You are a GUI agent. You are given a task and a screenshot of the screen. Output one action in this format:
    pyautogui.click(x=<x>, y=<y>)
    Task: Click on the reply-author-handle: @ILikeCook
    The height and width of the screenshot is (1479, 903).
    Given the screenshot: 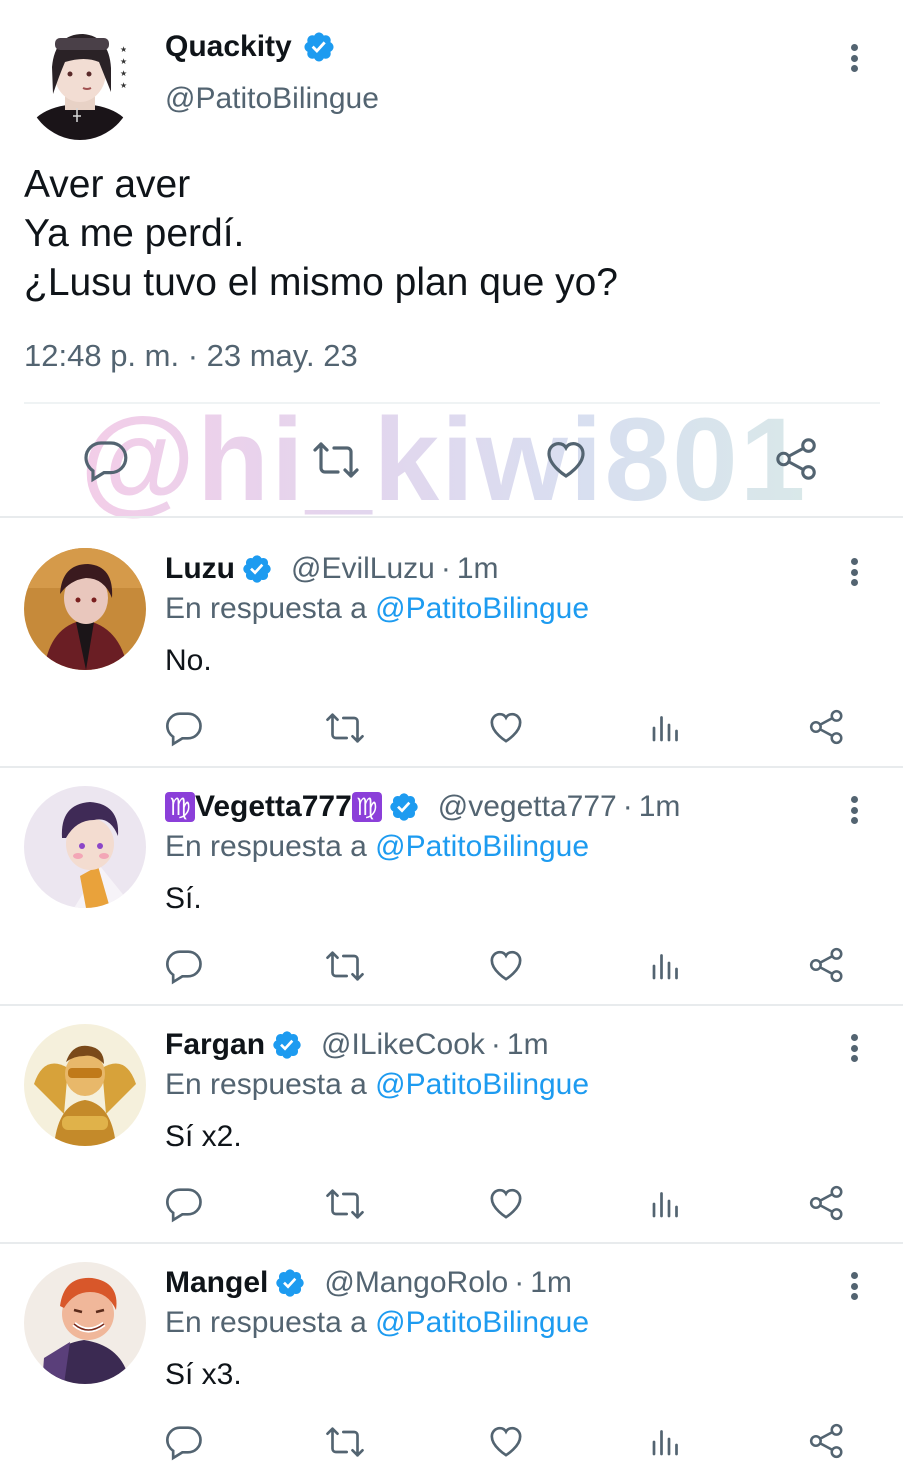 What is the action you would take?
    pyautogui.click(x=403, y=1045)
    